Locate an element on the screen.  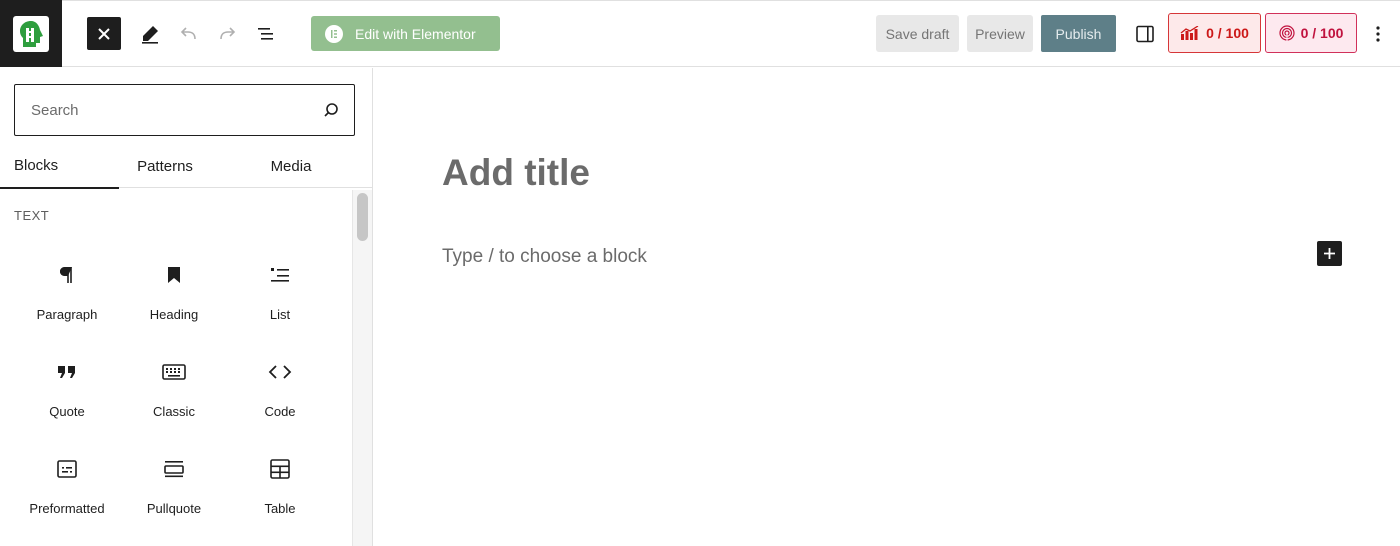
edit-with-elementor-label: Edit with Elementor is located at coordinates (415, 33).